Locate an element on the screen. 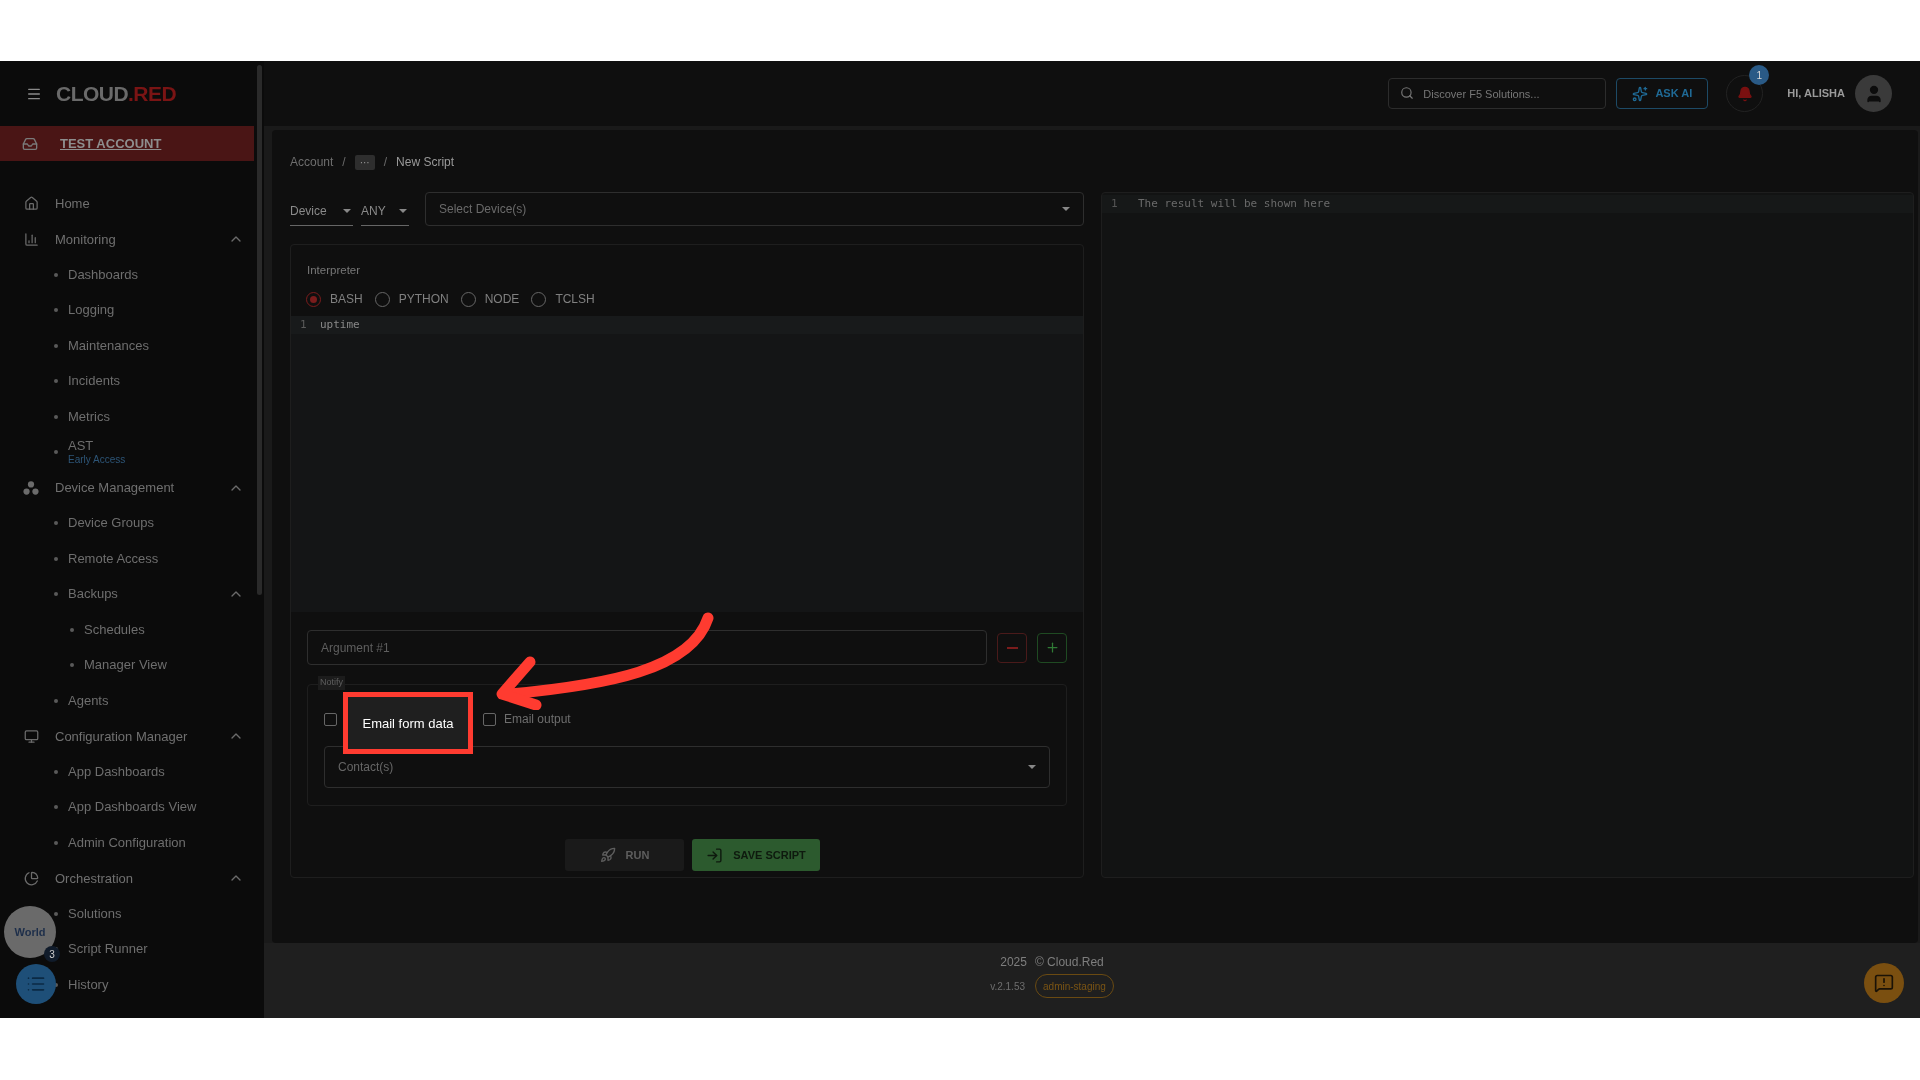 This screenshot has height=1080, width=1920. list-icon is located at coordinates (36, 984).